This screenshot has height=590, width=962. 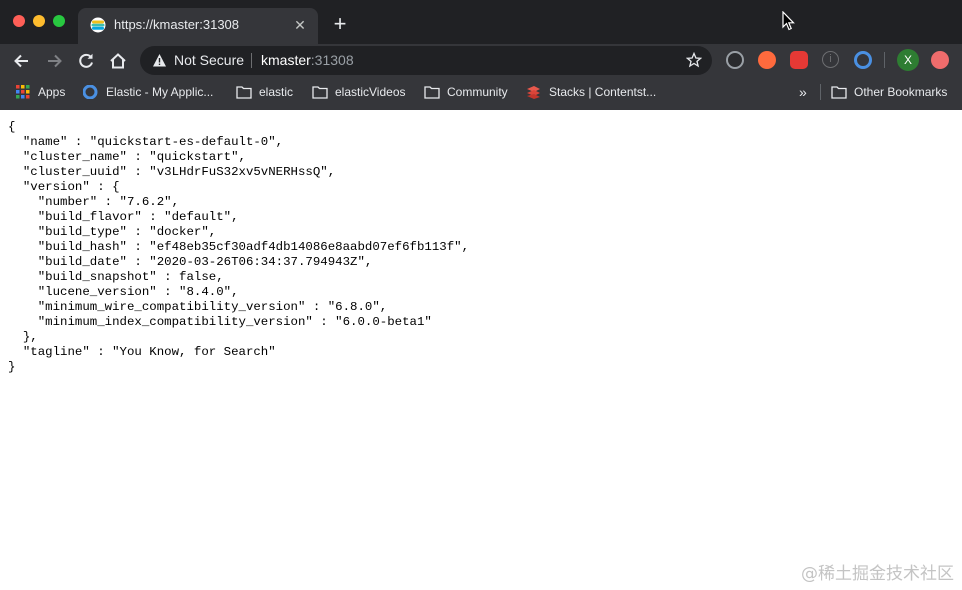 I want to click on watermark: @稀土掘金技术社区, so click(x=877, y=574).